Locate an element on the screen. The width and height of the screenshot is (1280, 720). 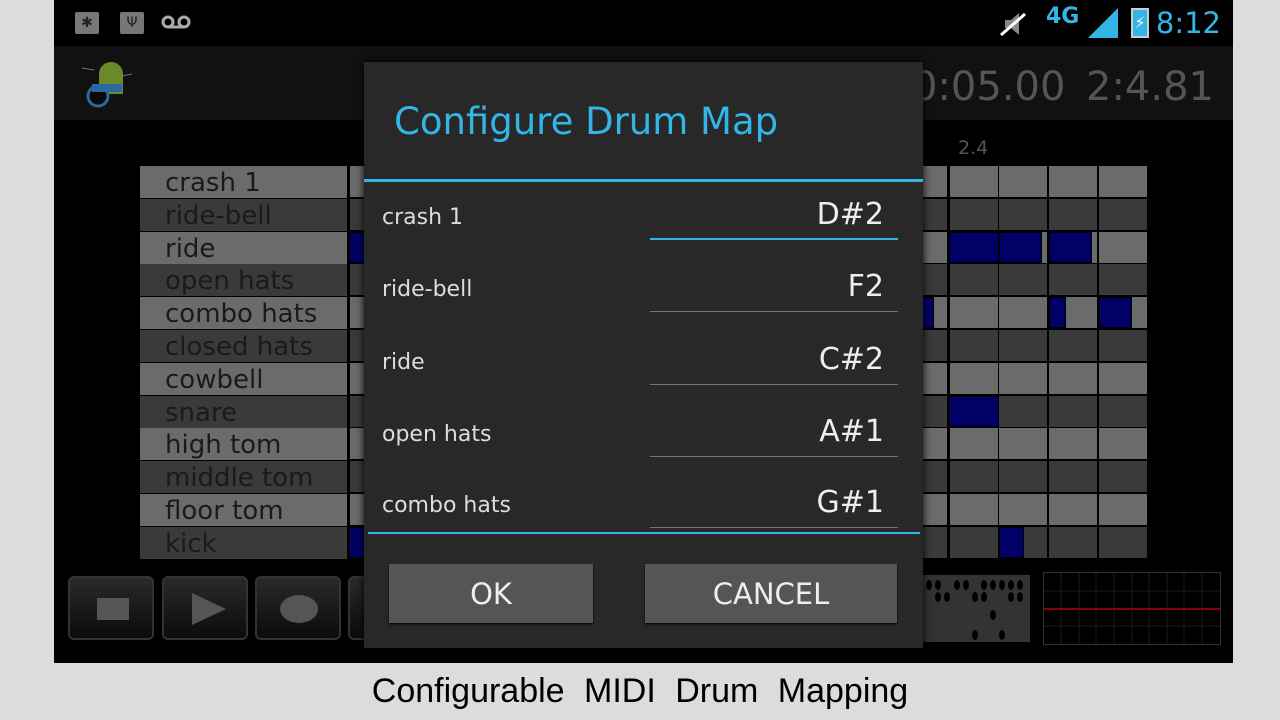
mute-icon is located at coordinates (1014, 26).